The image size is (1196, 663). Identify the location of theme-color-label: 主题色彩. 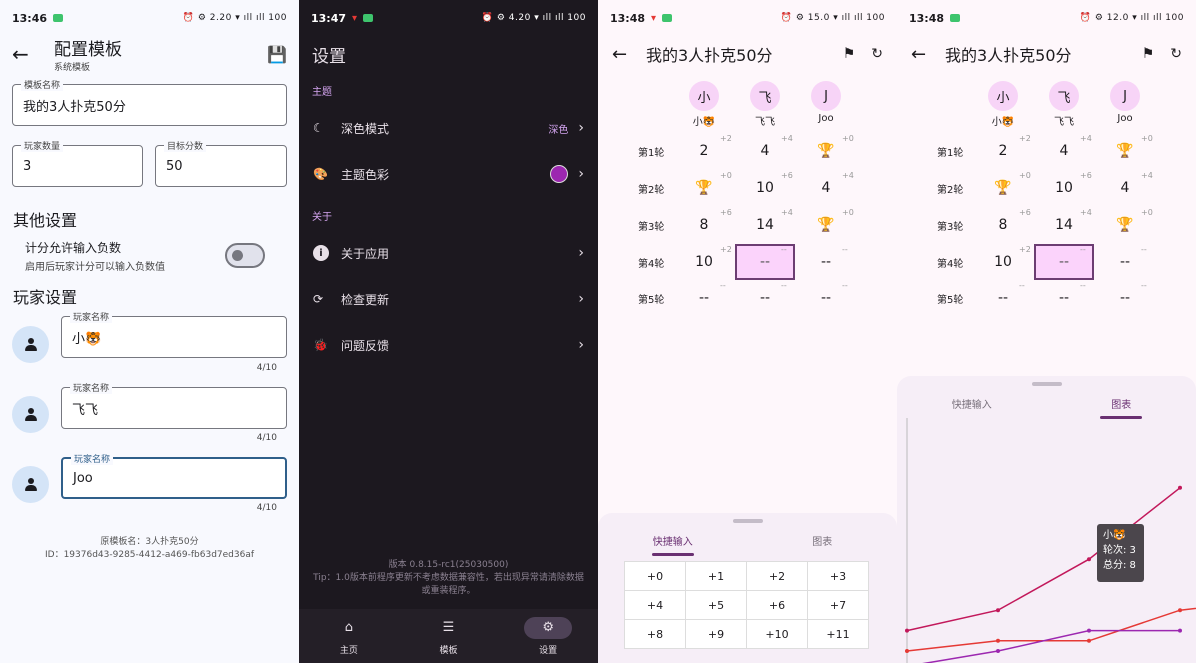
(365, 174).